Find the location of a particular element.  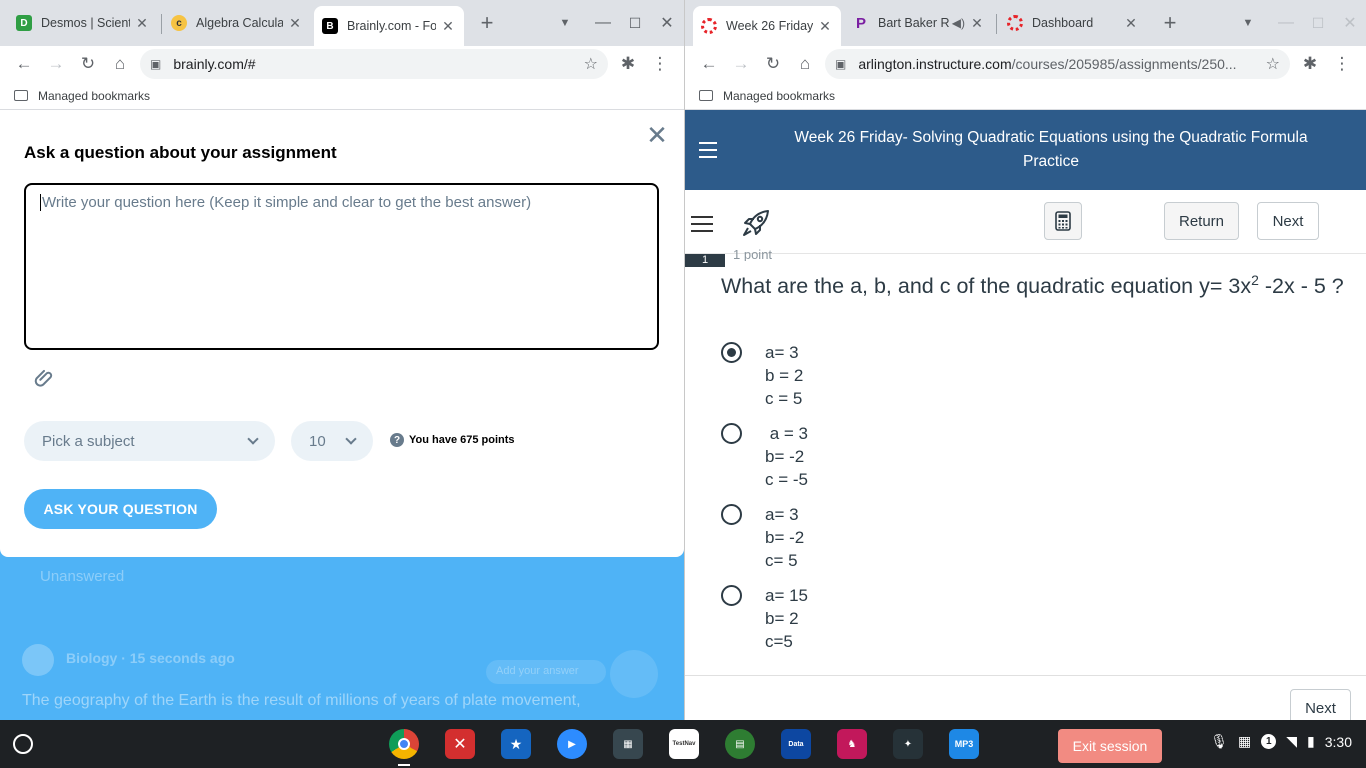

wifi-icon: ◥ is located at coordinates (1292, 741).